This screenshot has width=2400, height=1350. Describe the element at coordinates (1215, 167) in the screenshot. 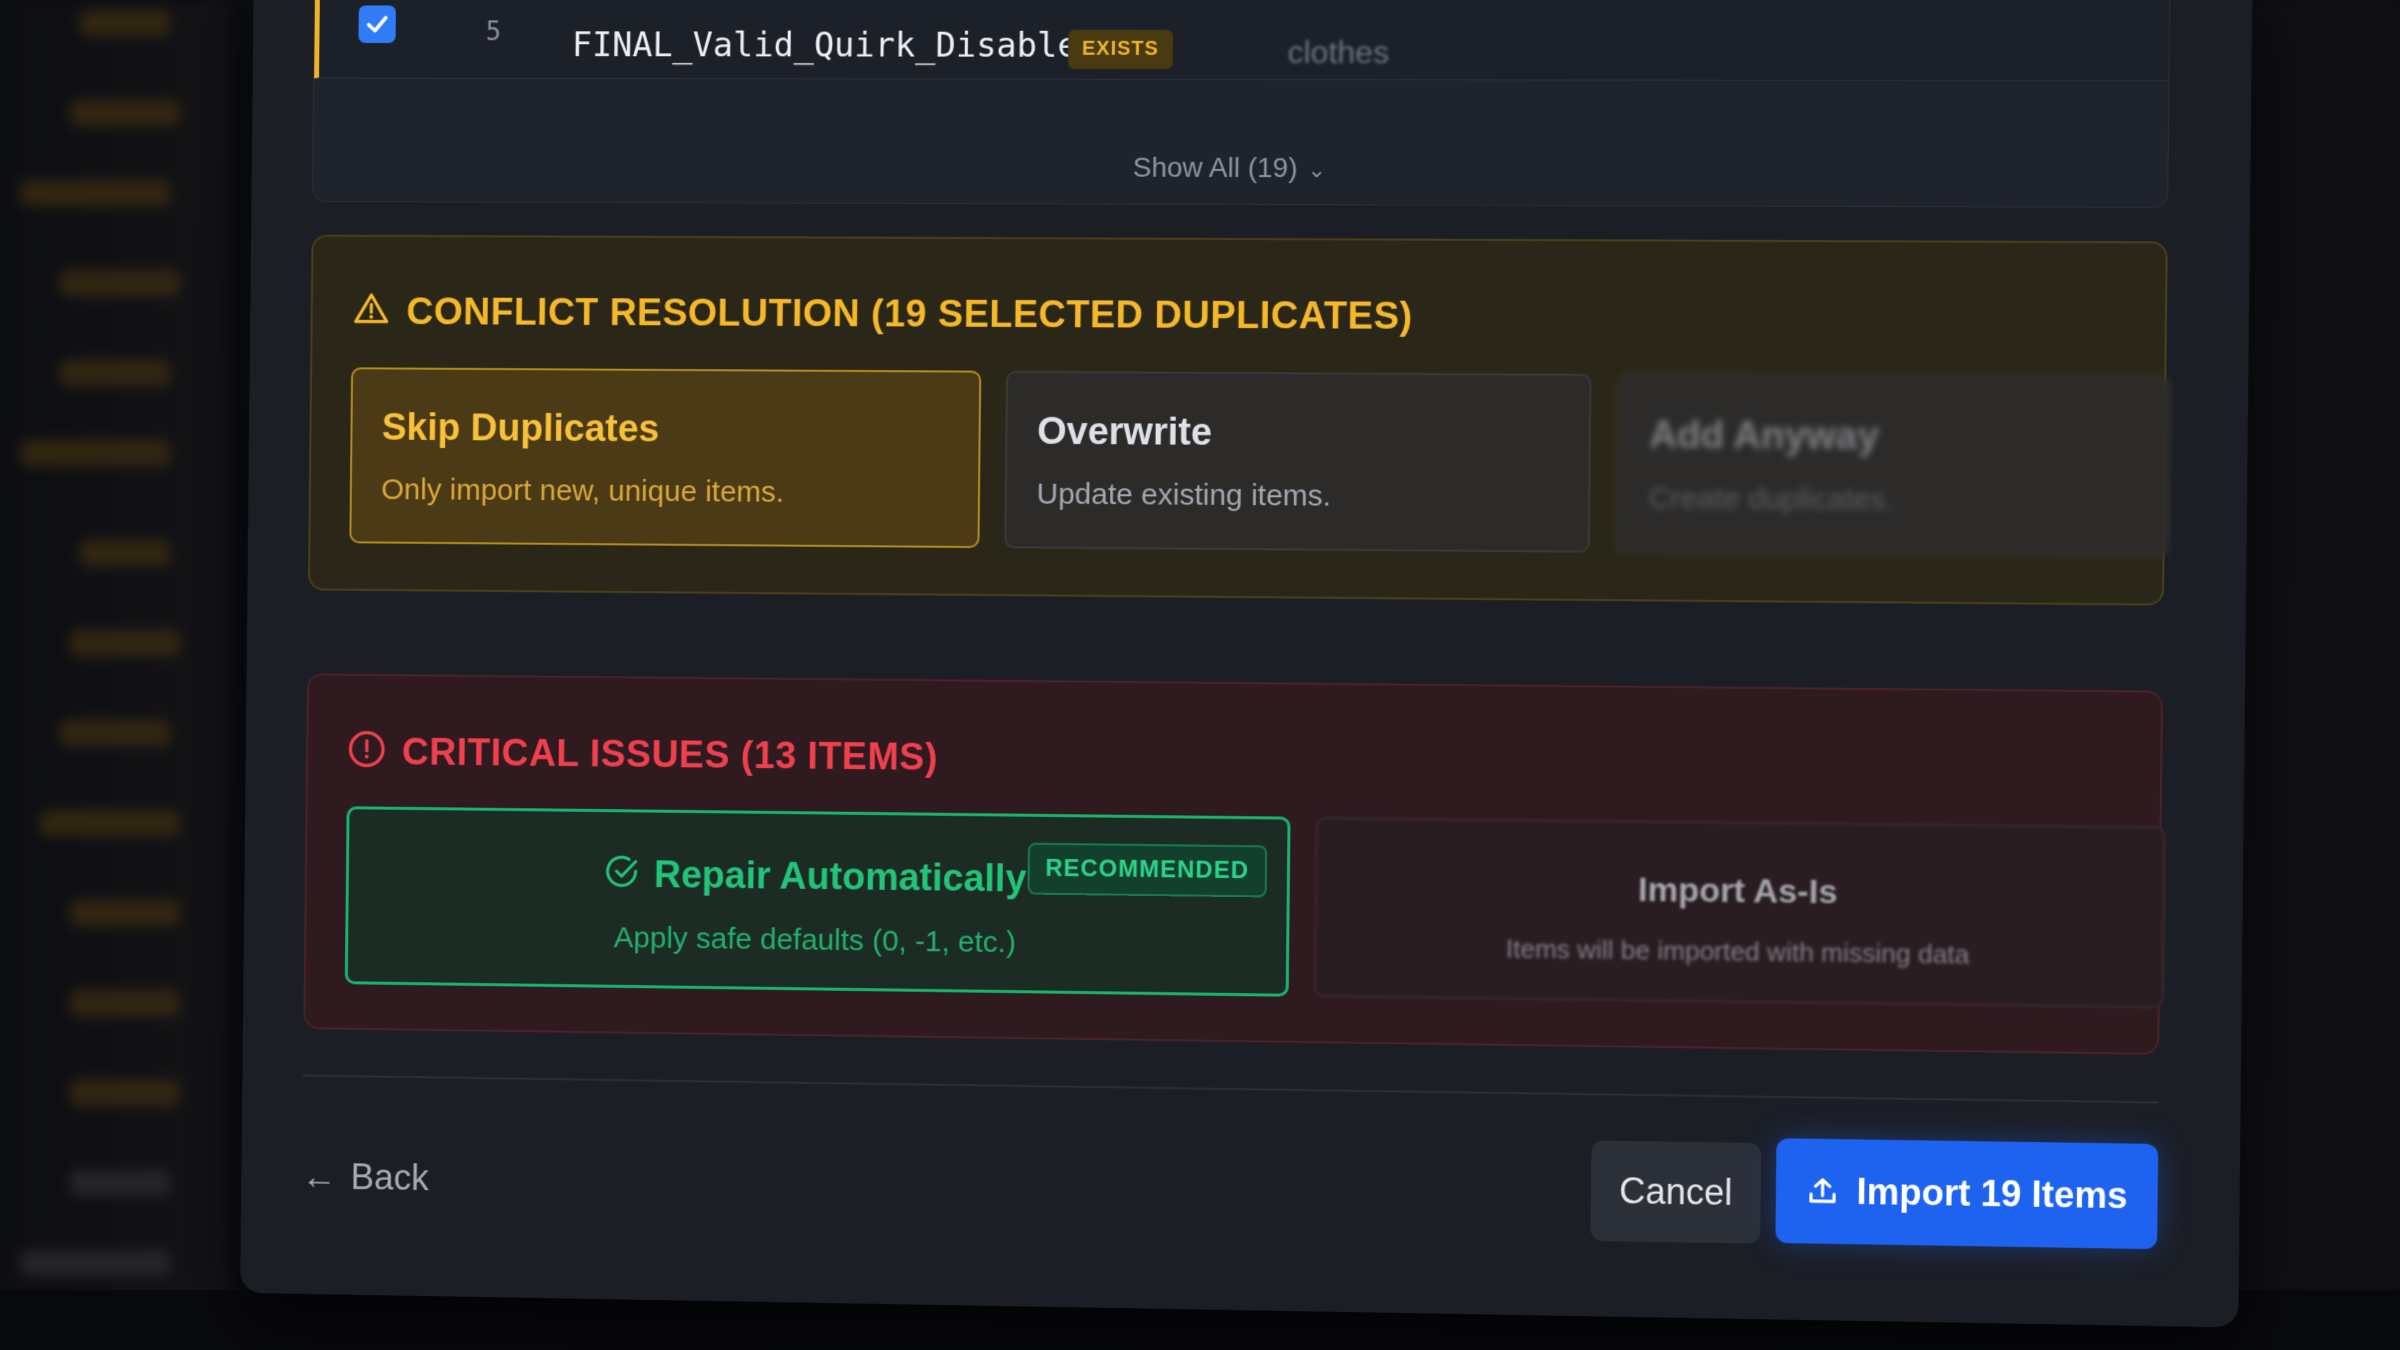

I see `show-all-label: Show All (19)` at that location.